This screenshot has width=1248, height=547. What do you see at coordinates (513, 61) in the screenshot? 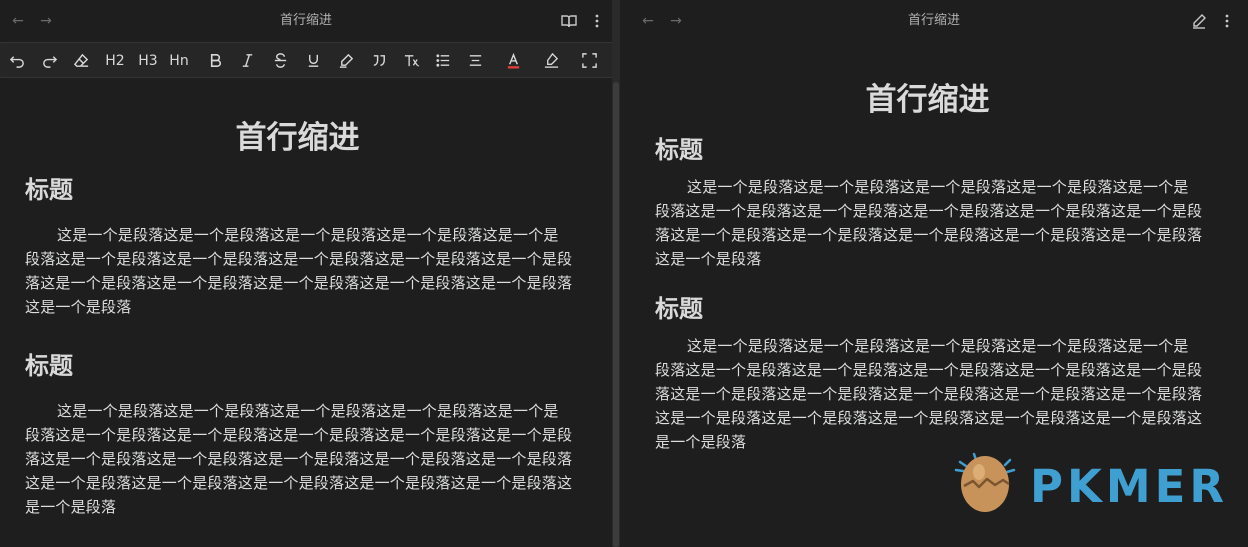
I see `font-color-icon` at bounding box center [513, 61].